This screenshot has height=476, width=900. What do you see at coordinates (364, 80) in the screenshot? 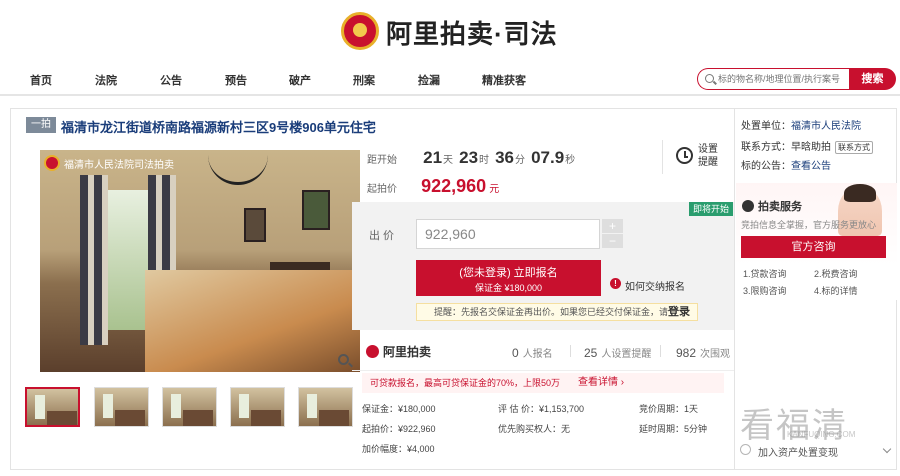
I see `nav-item-criminal: 刑案` at bounding box center [364, 80].